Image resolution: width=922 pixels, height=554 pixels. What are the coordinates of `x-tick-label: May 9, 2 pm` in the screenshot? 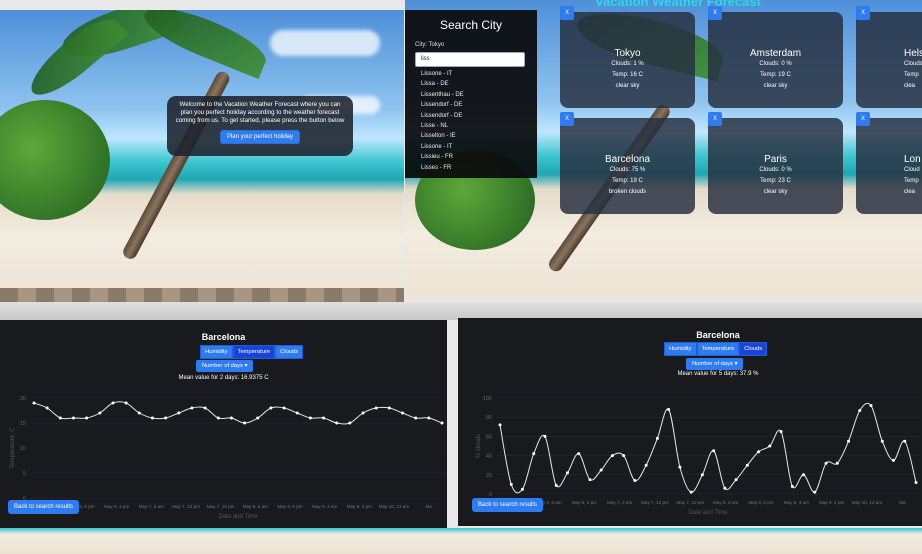 It's located at (831, 502).